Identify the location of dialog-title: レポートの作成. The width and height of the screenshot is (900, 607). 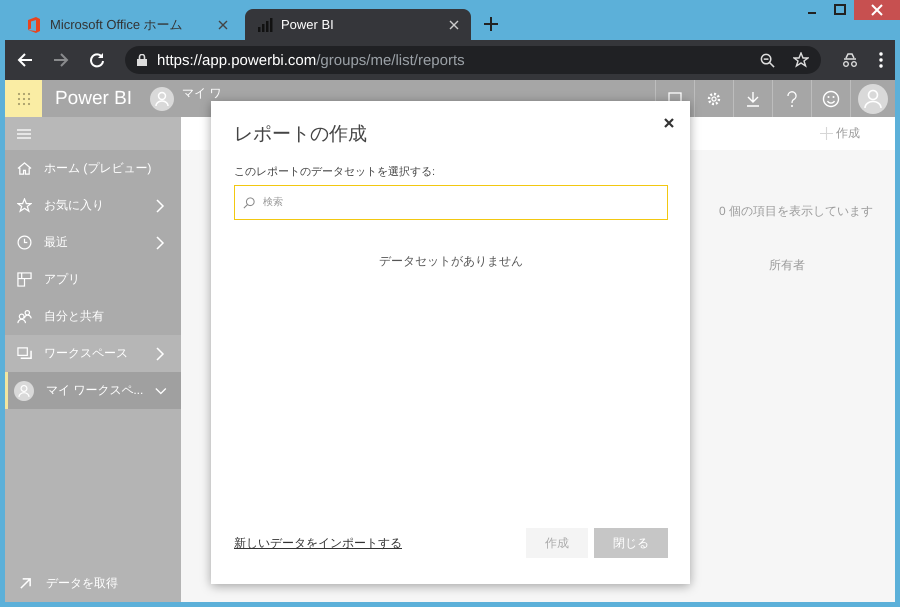
(300, 135).